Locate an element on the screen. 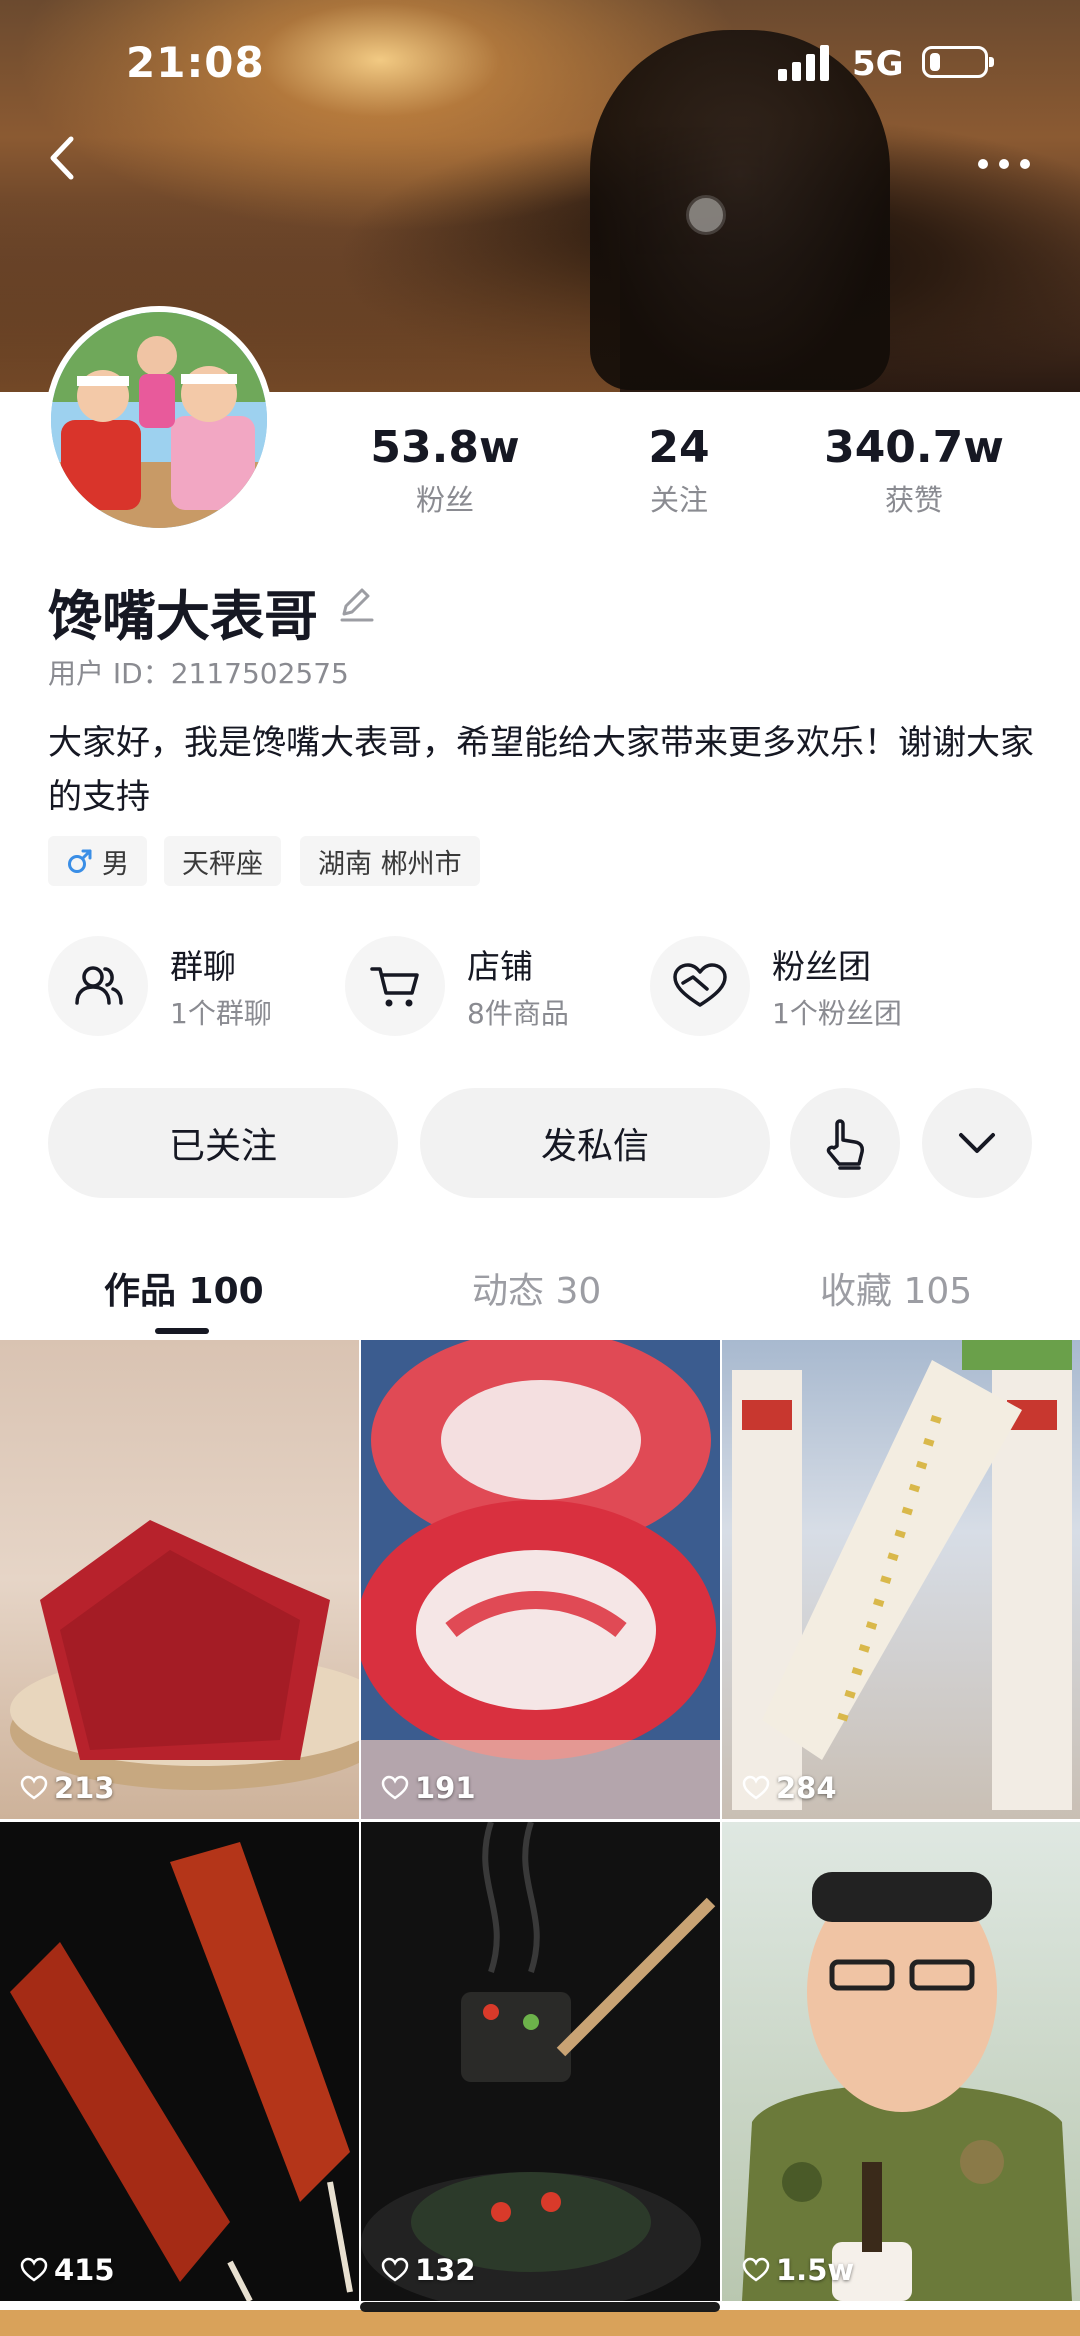  followers-count: 53.8w is located at coordinates (445, 447).